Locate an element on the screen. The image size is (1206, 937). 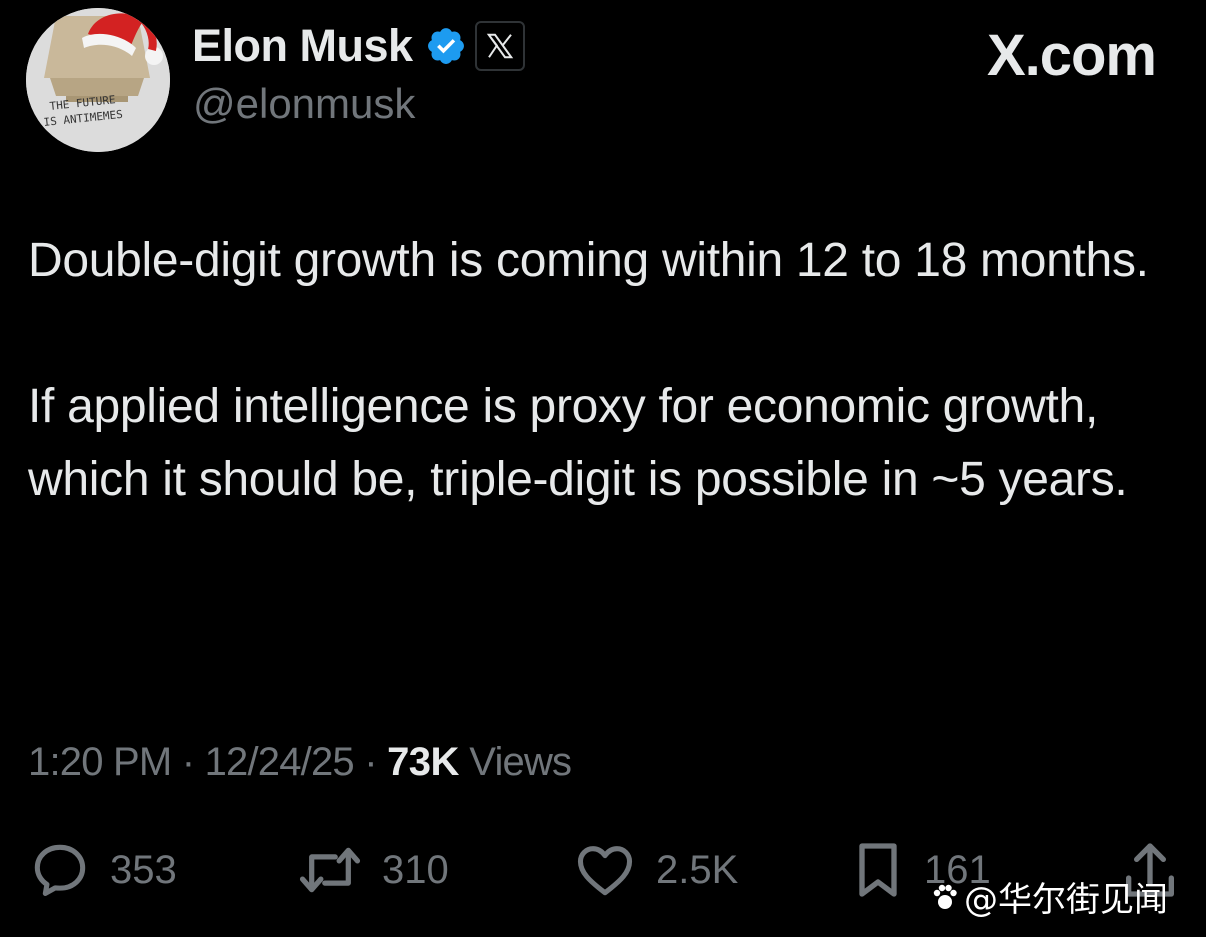
views-count: 73K is located at coordinates (423, 762).